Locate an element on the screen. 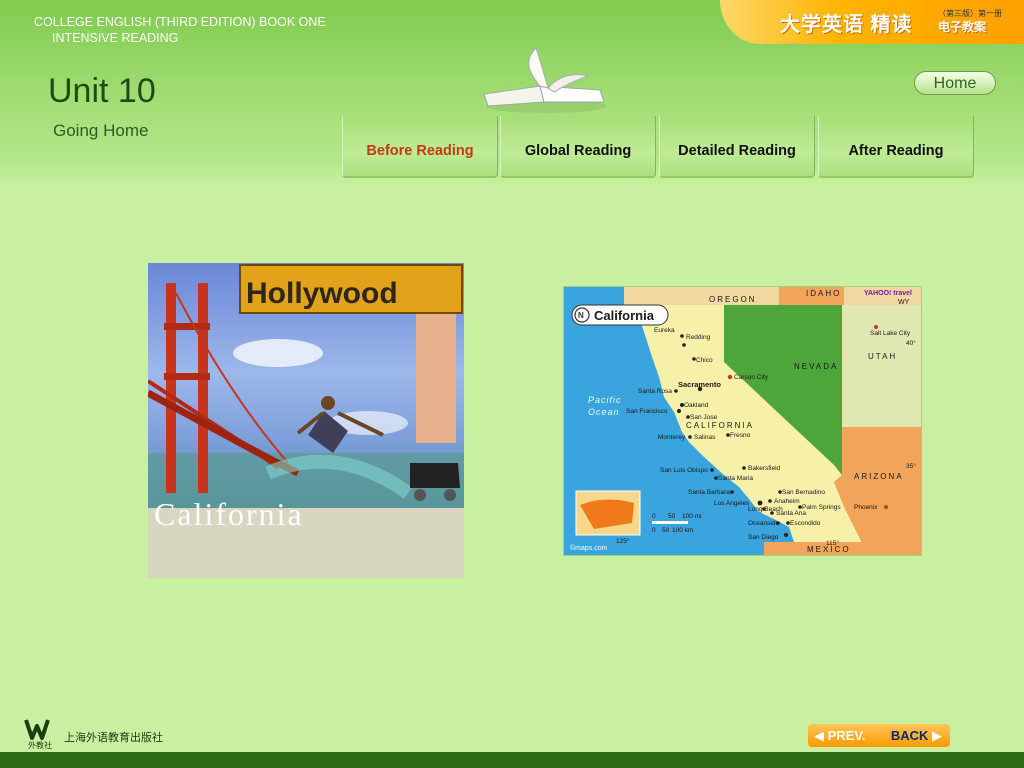  map-title: California is located at coordinates (624, 315).